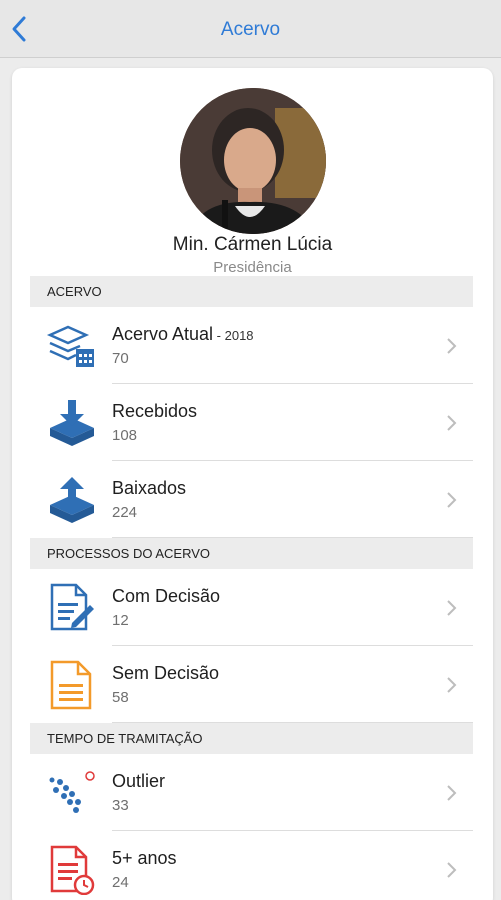 This screenshot has height=900, width=501. I want to click on avatar, so click(253, 161).